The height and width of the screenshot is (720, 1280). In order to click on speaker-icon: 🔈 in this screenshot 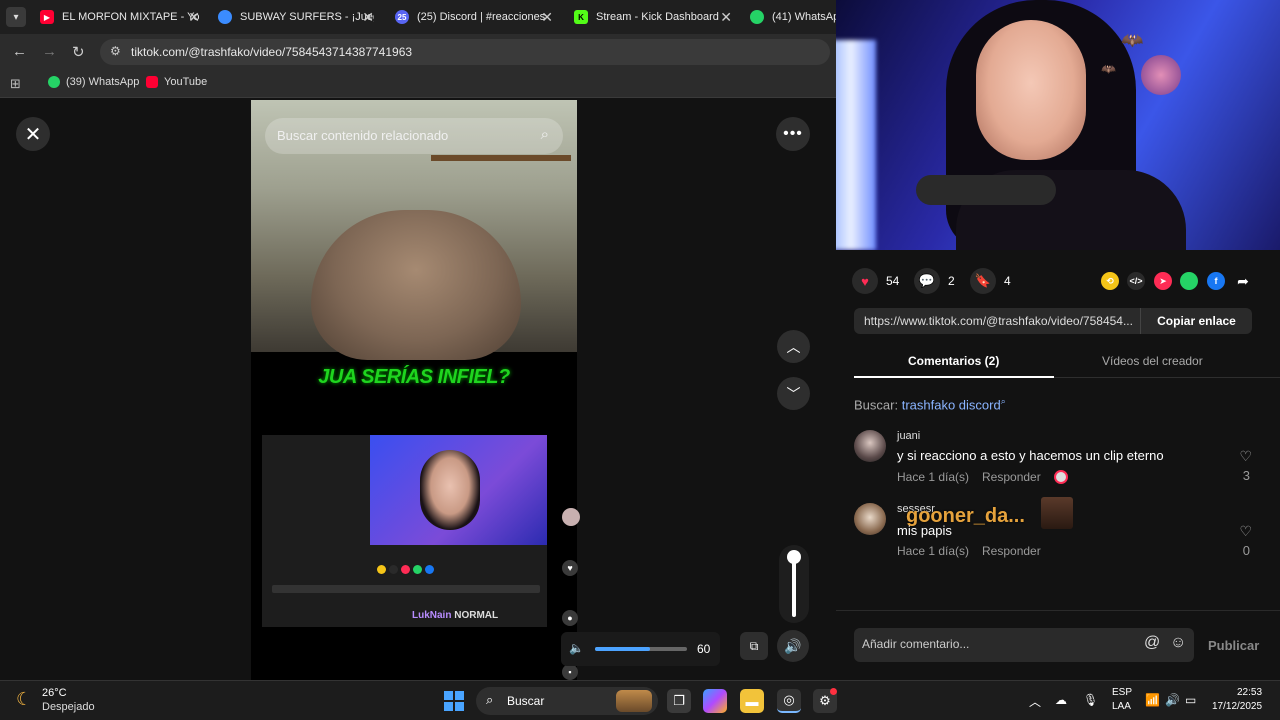, I will do `click(576, 648)`.